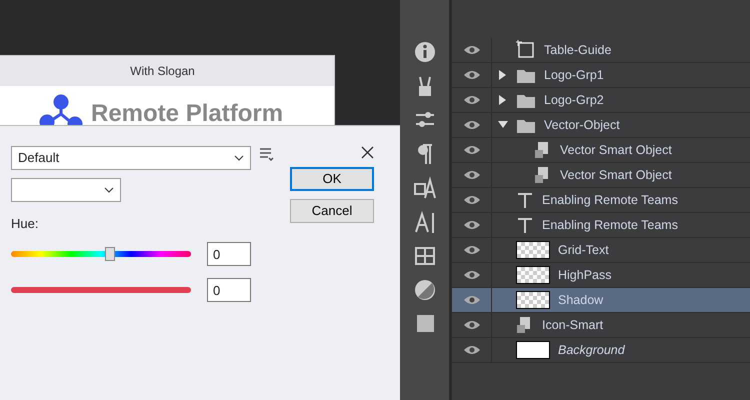 The image size is (750, 400). I want to click on layer-name: Background, so click(591, 350).